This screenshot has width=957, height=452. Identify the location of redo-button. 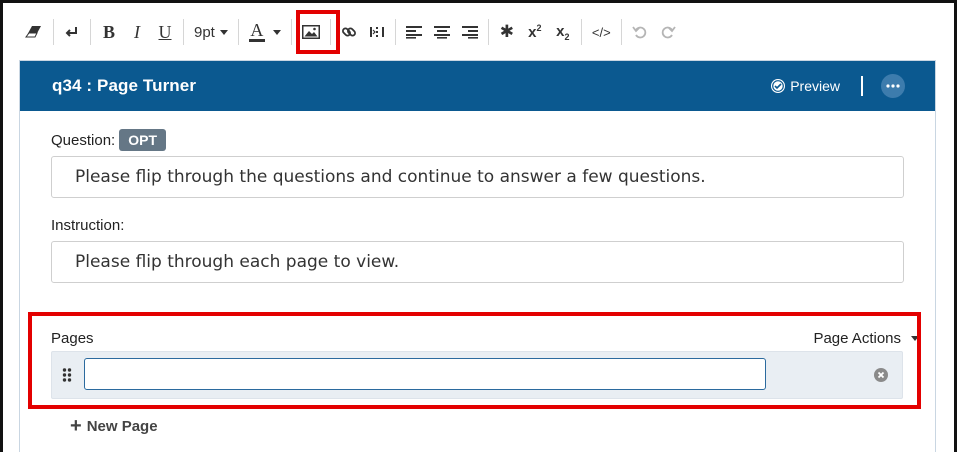
(668, 32).